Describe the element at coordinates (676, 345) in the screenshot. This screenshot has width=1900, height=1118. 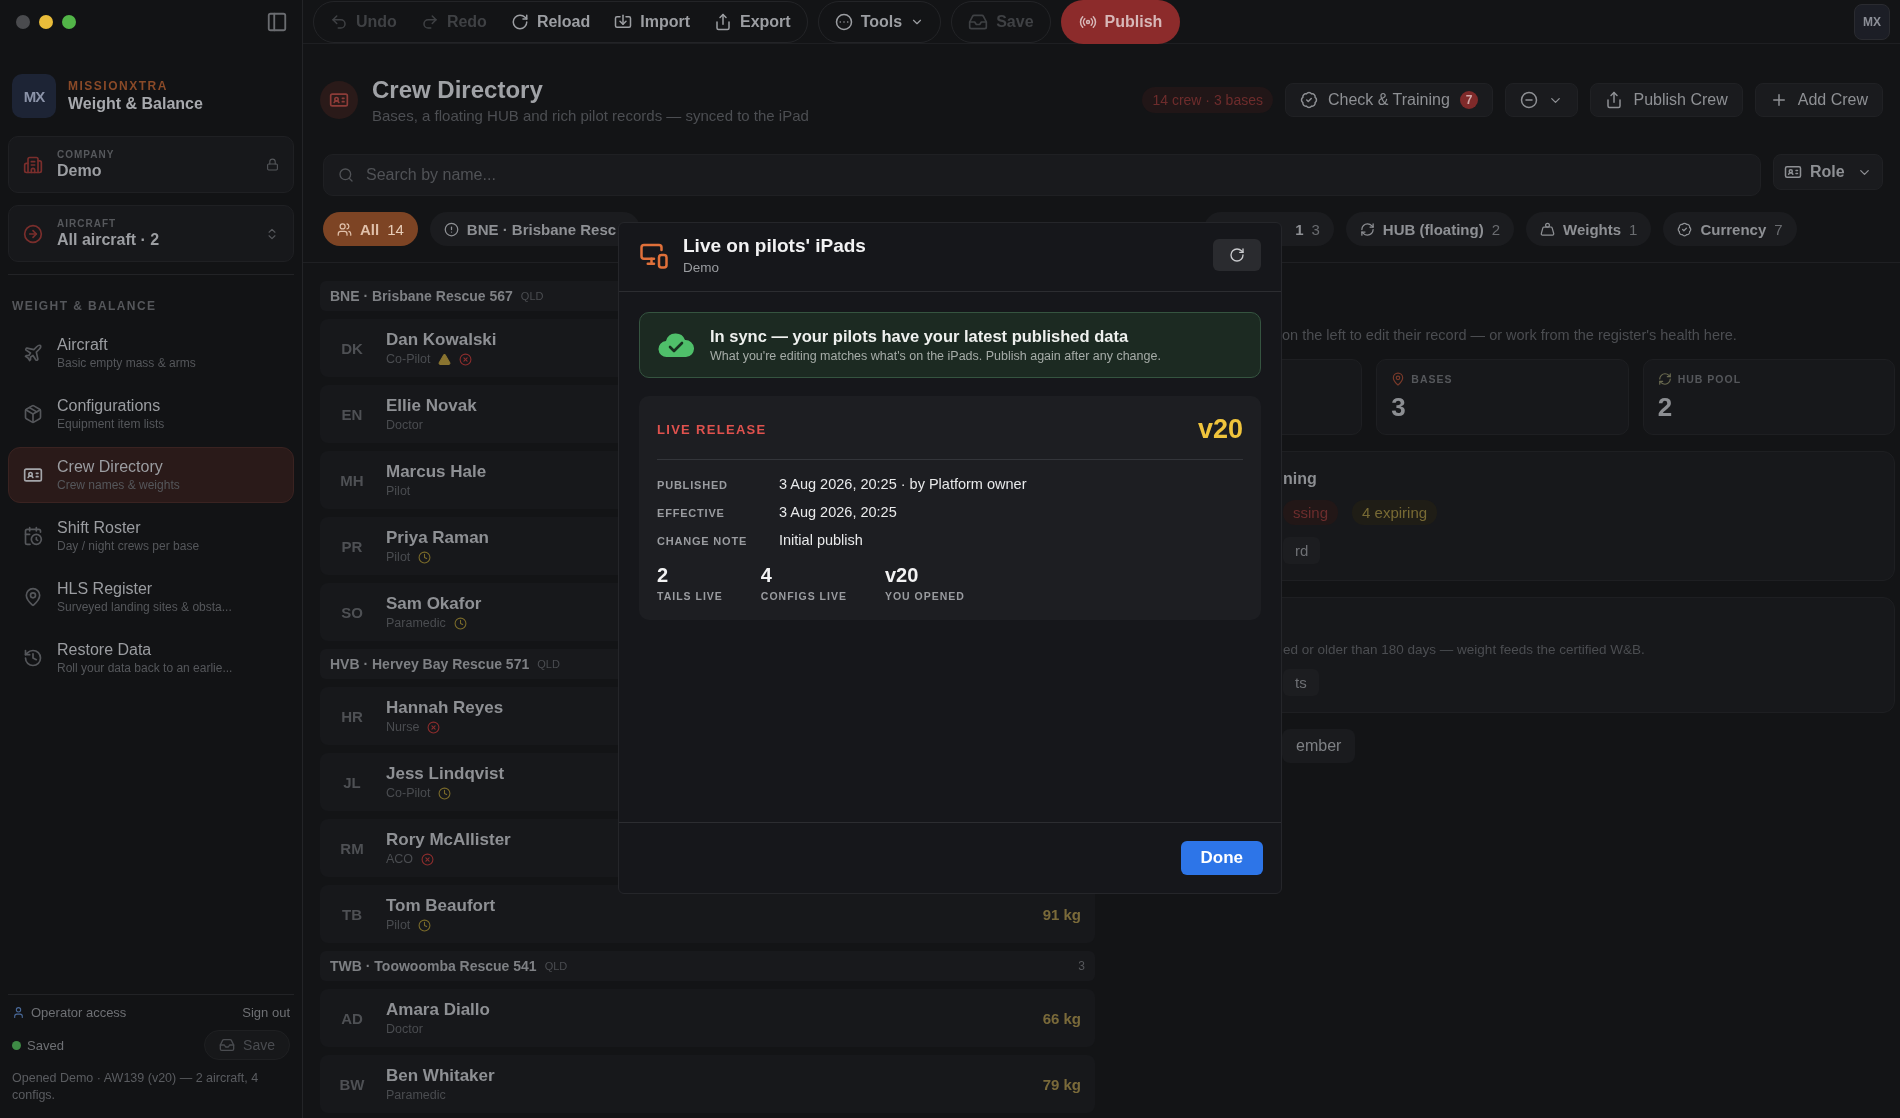
I see `cloud-check-icon` at that location.